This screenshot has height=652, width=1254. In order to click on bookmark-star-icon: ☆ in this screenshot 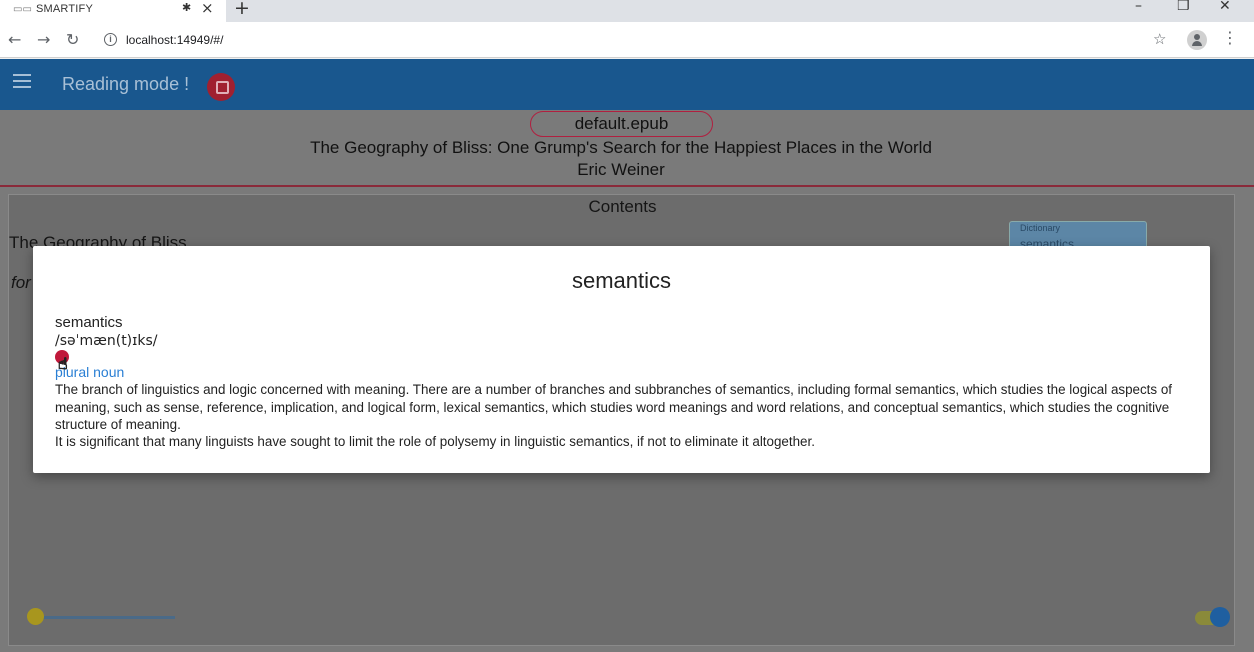, I will do `click(1159, 39)`.